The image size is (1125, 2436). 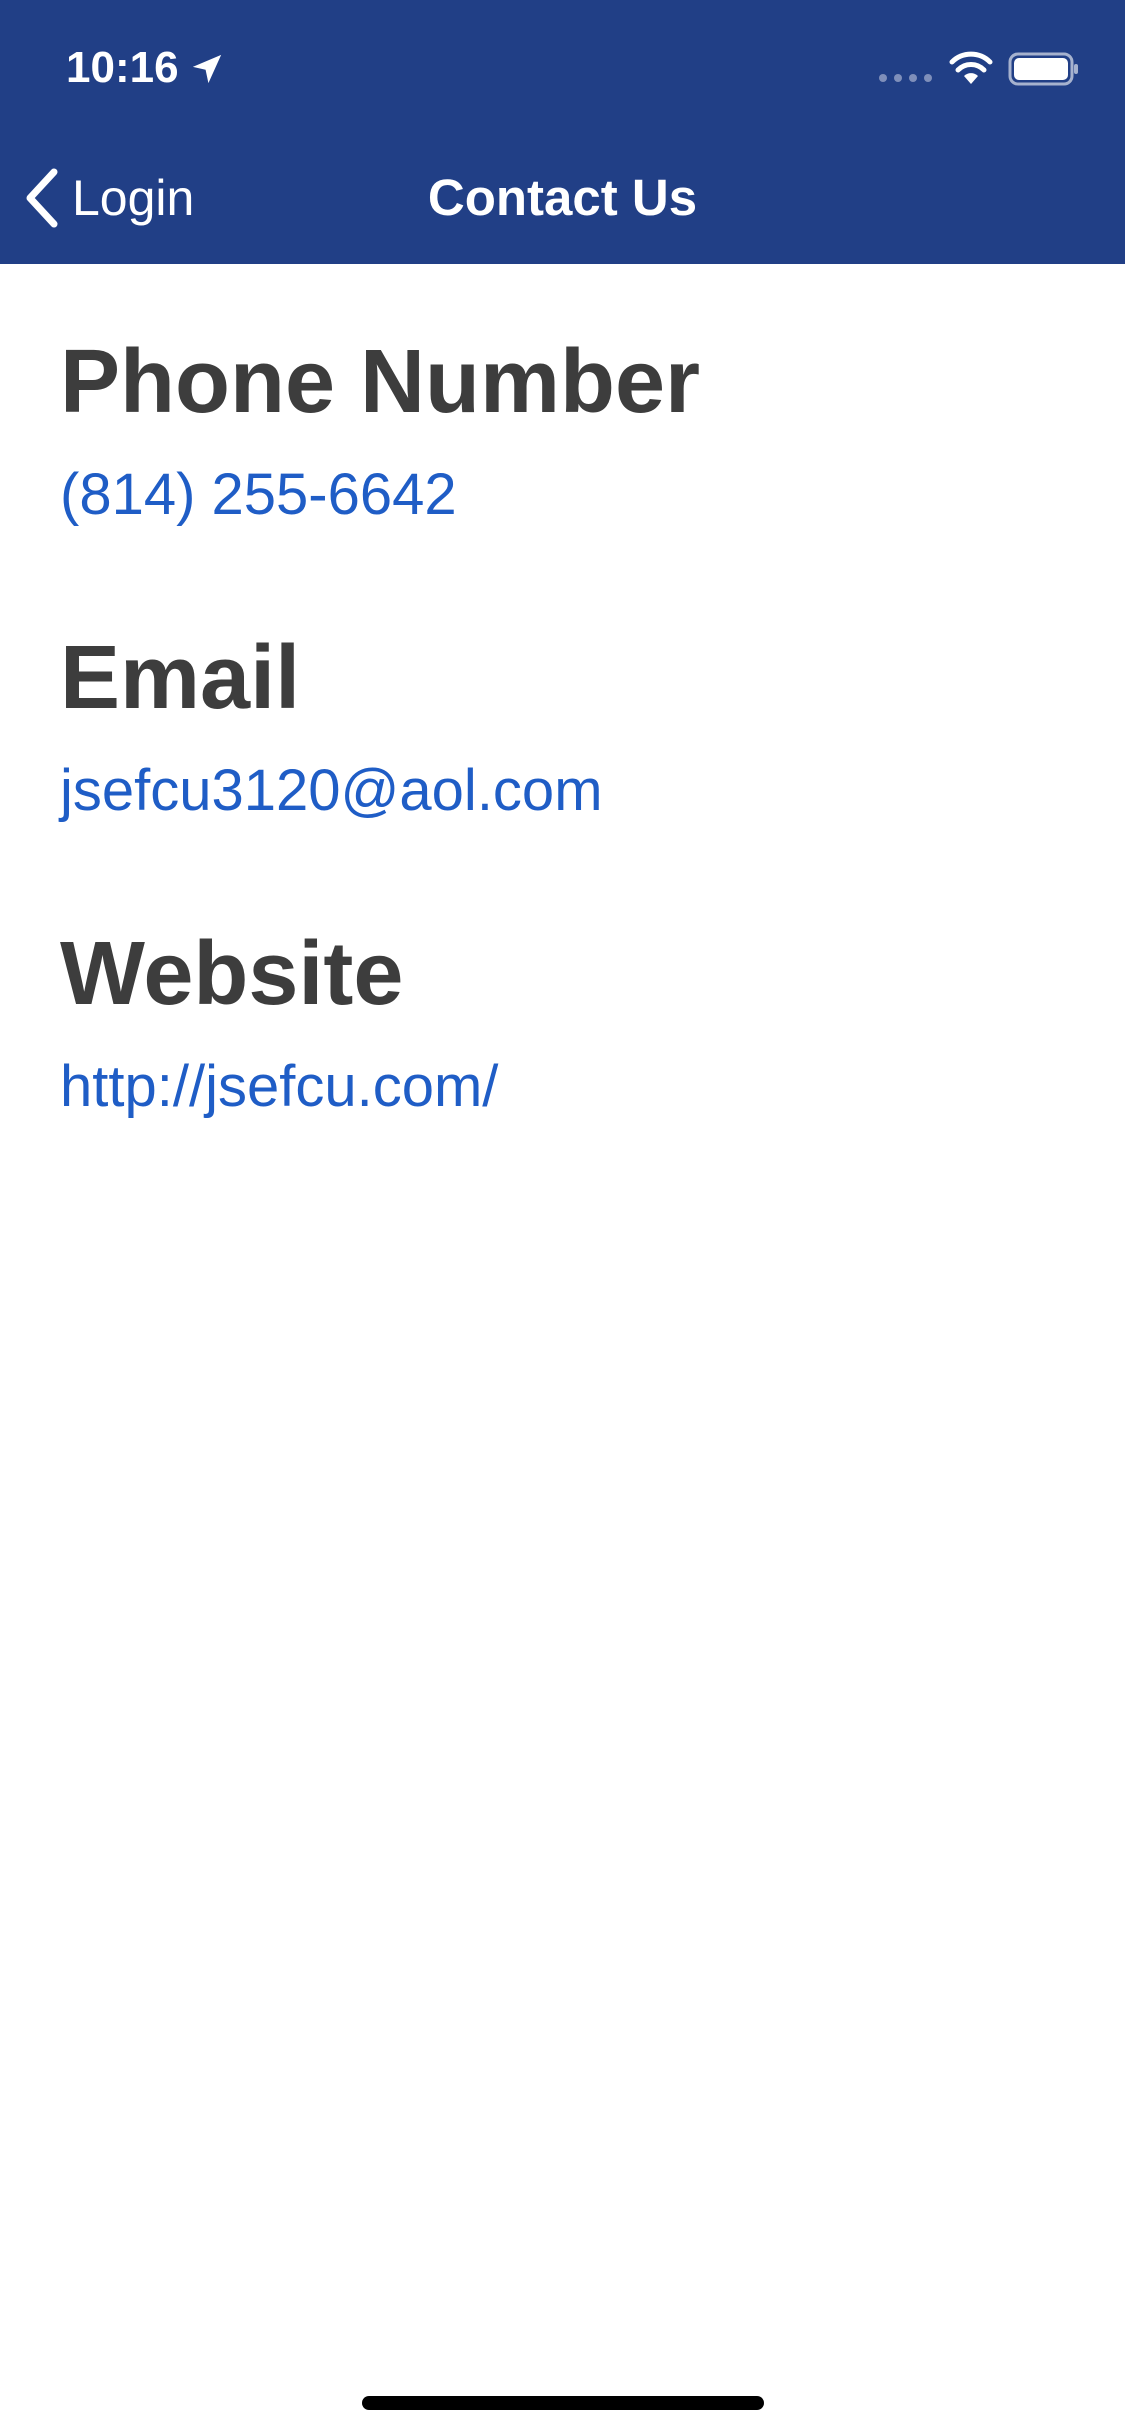 I want to click on email-section: Email jsefcu3120@aol.com, so click(x=331, y=726).